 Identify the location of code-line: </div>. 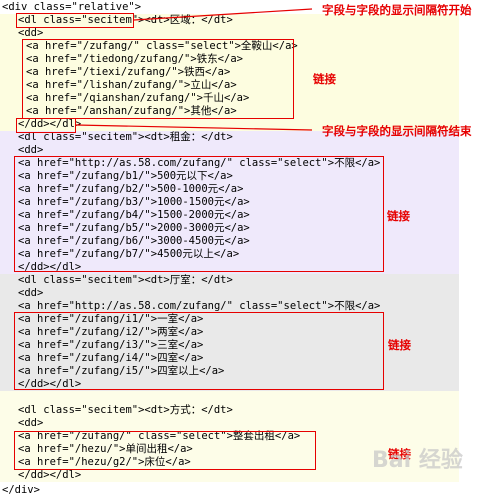
(21, 490).